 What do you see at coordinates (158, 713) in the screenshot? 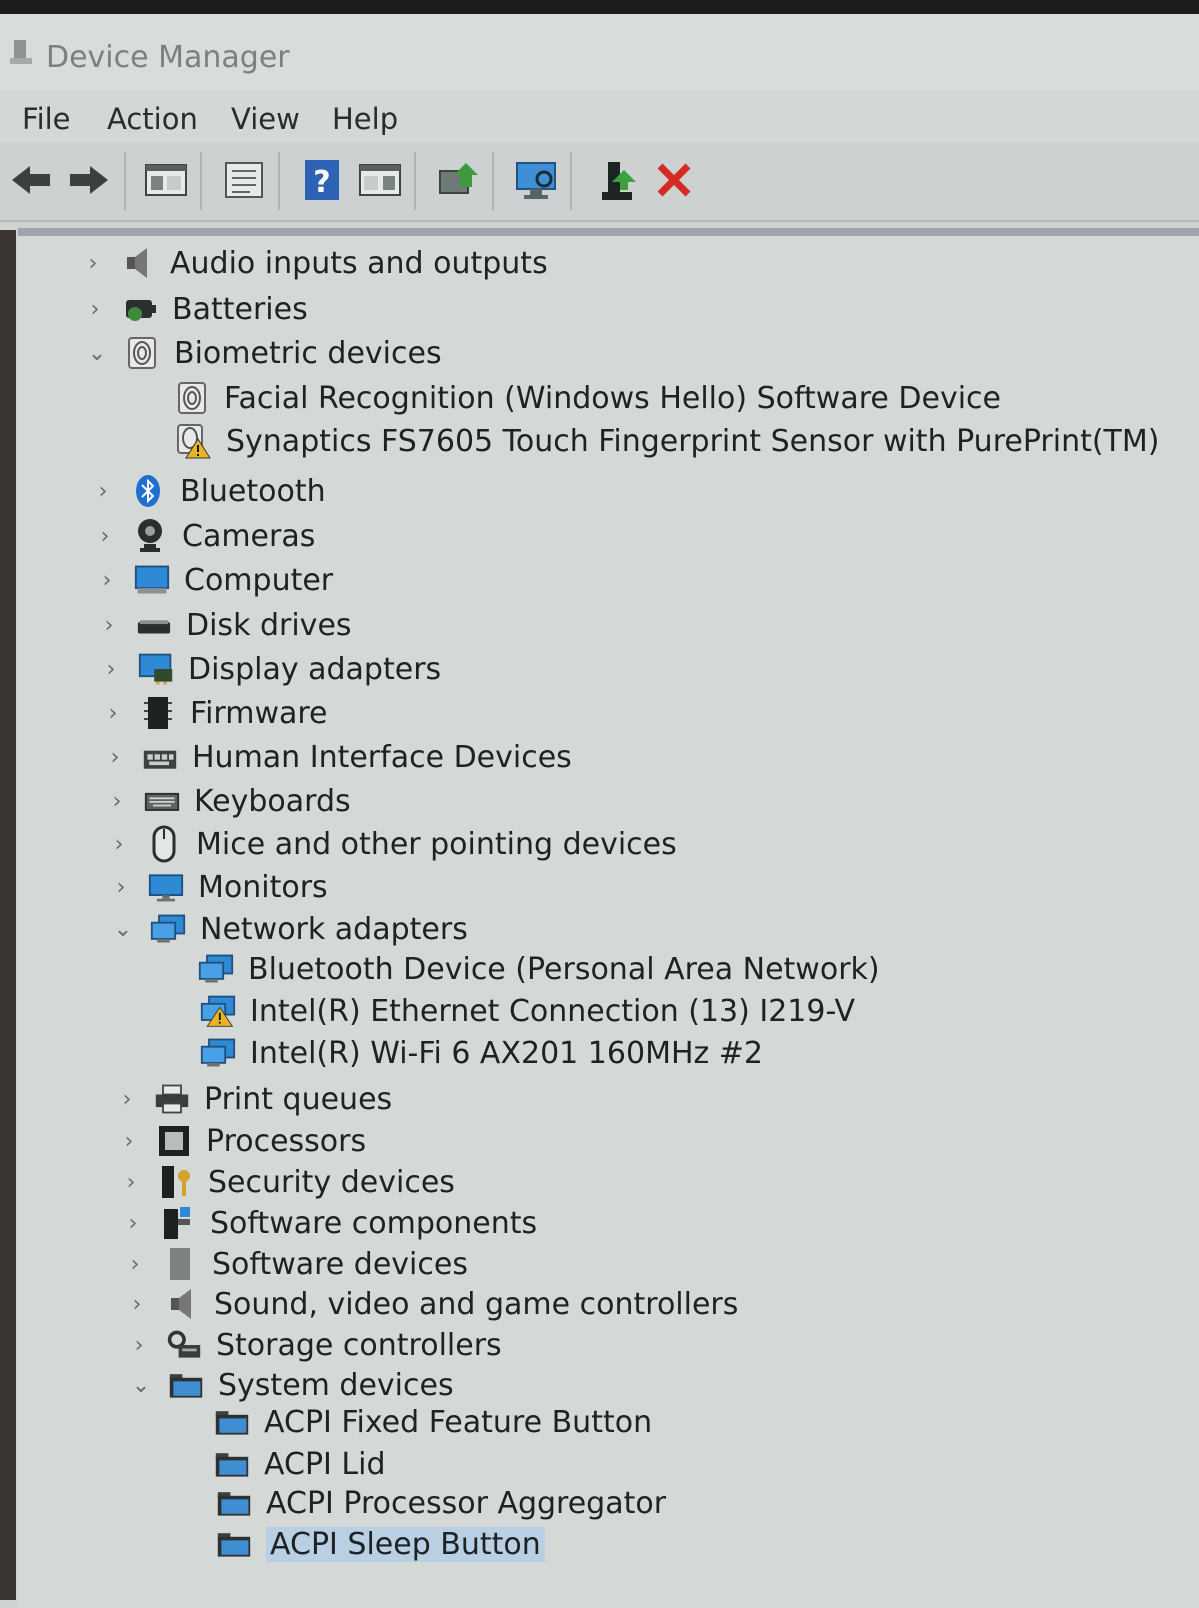
I see `firmware-chip-icon` at bounding box center [158, 713].